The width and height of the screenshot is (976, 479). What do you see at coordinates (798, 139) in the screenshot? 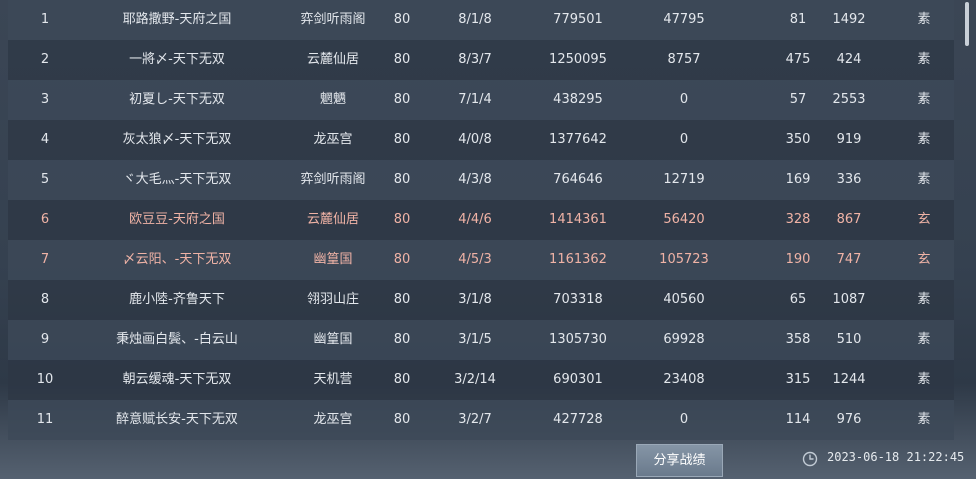
I see `stat-a-cell: 350` at bounding box center [798, 139].